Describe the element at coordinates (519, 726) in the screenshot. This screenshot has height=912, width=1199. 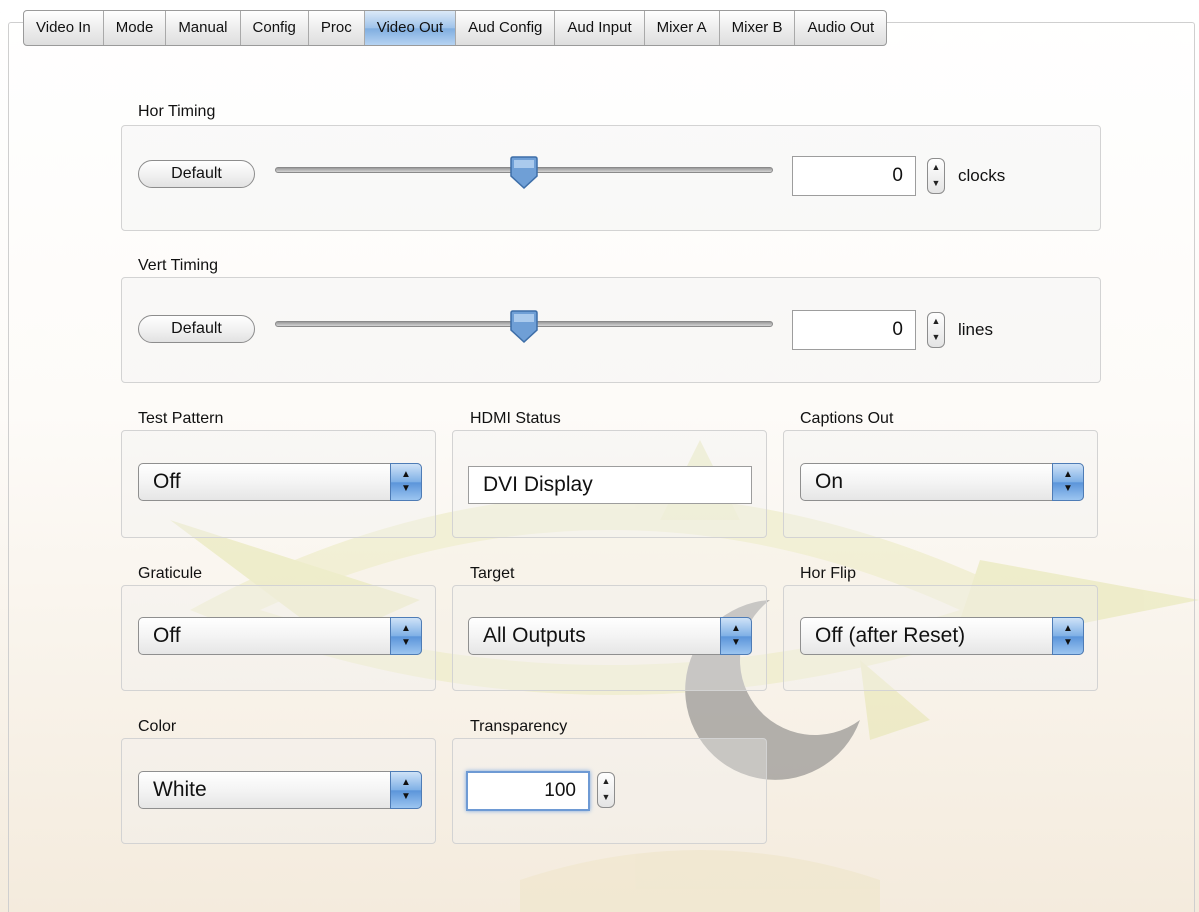
I see `transparency-label: Transparency` at that location.